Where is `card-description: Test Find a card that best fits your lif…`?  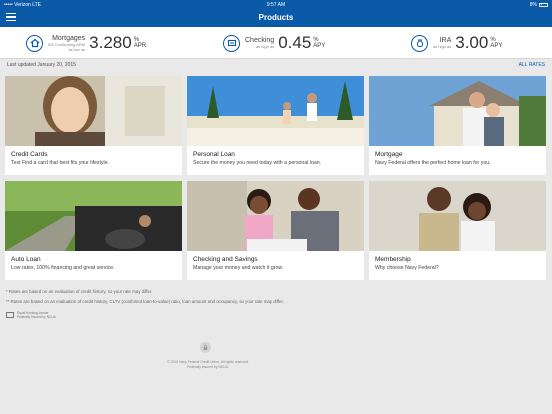
card-description: Test Find a card that best fits your lif… is located at coordinates (60, 163).